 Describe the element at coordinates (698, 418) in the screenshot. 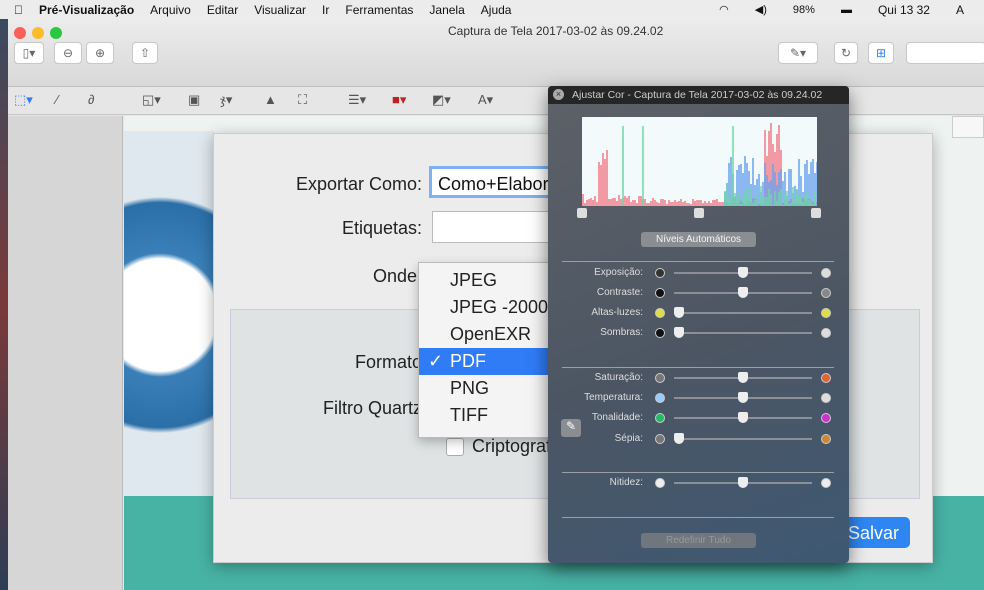

I see `slider-row-tint: Tonalidade:` at that location.